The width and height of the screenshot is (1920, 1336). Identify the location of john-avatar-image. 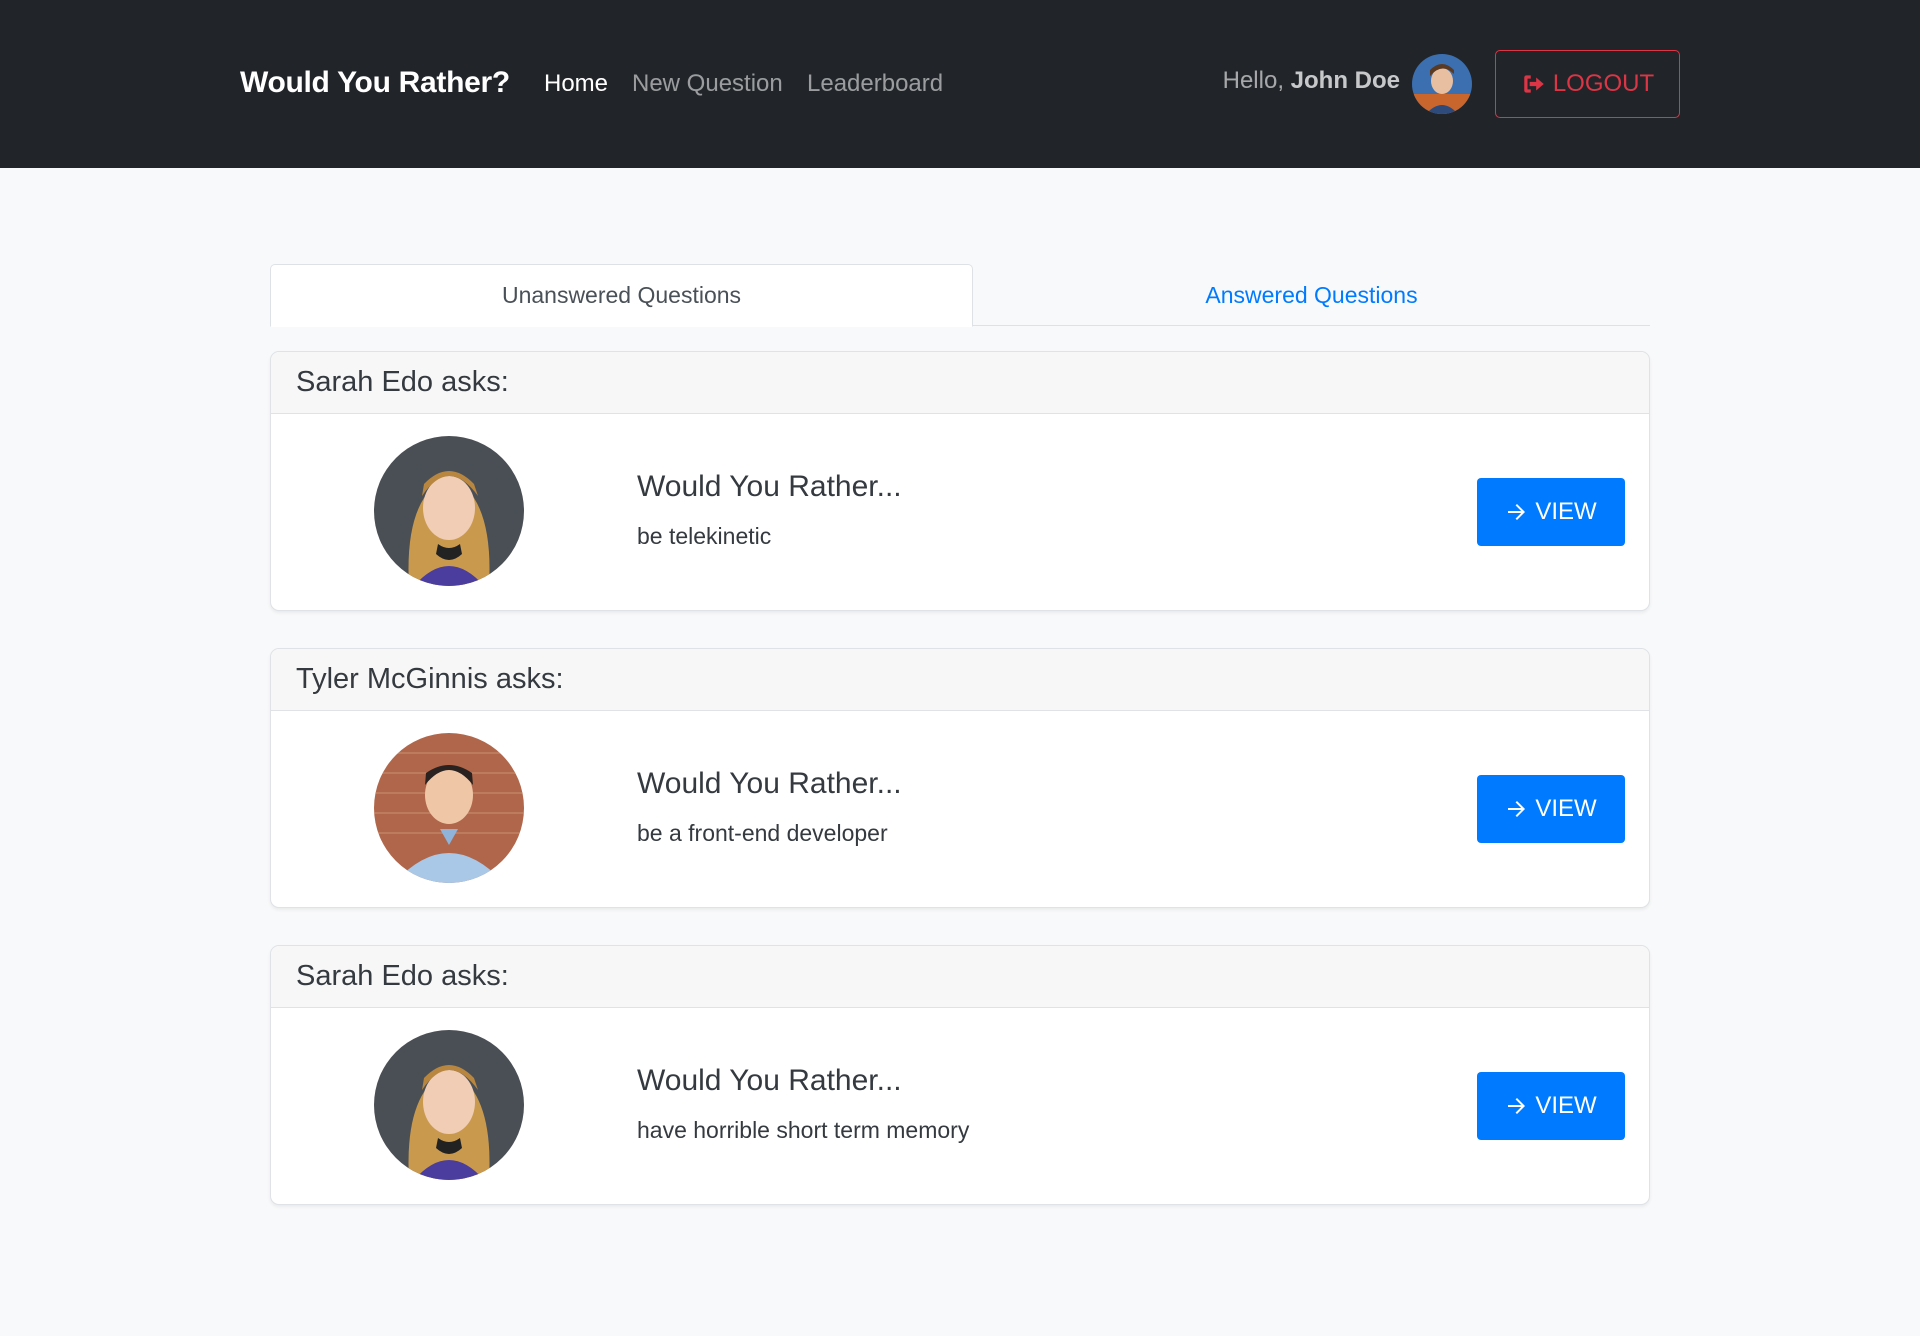
(1442, 84).